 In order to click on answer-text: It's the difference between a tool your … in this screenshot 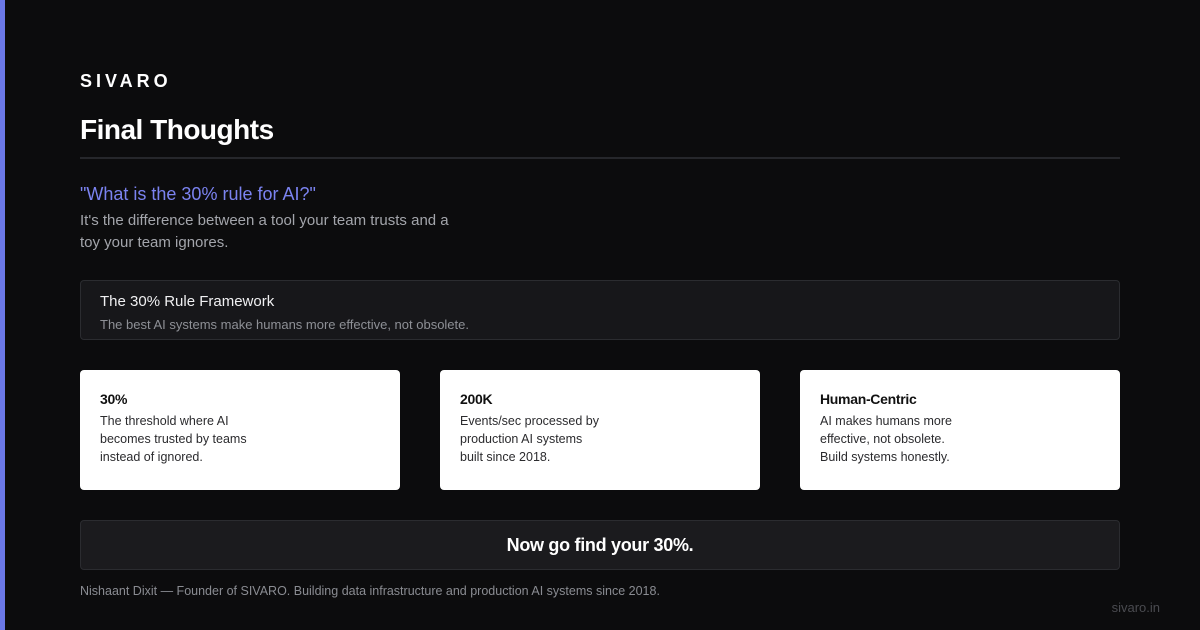, I will do `click(264, 231)`.